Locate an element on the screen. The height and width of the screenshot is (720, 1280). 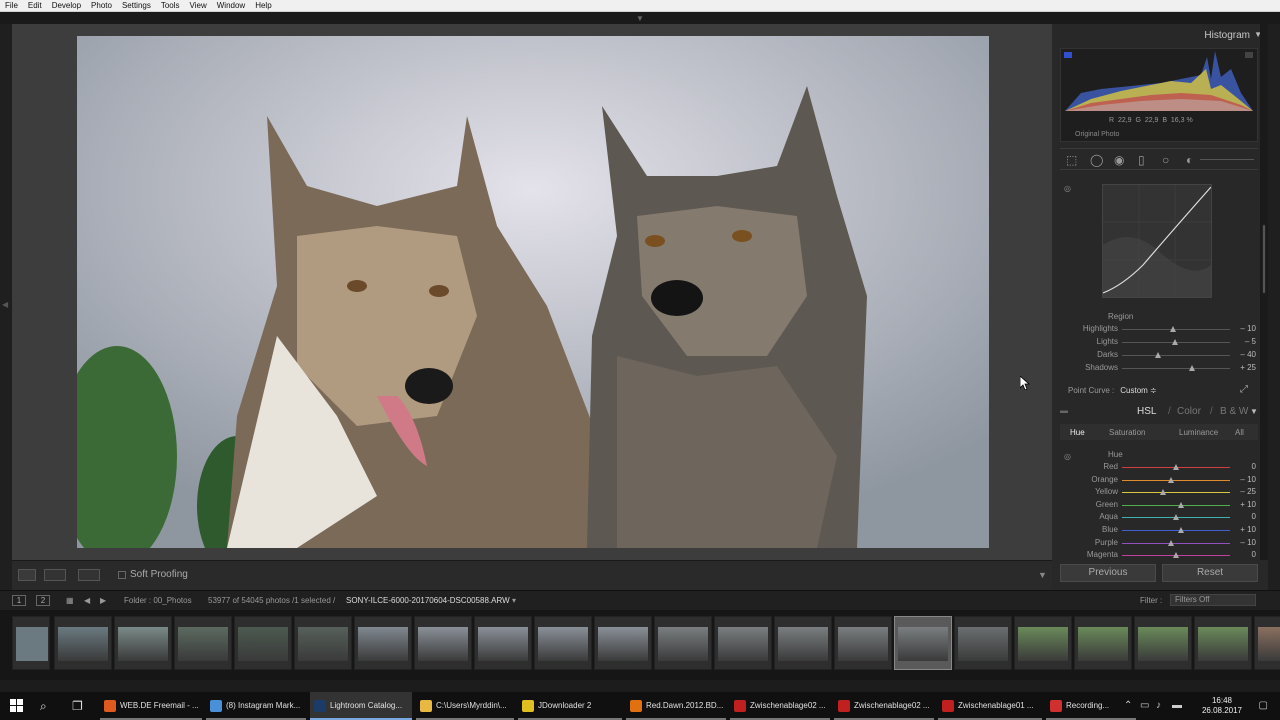
loupe-view-button is located at coordinates (27, 575).